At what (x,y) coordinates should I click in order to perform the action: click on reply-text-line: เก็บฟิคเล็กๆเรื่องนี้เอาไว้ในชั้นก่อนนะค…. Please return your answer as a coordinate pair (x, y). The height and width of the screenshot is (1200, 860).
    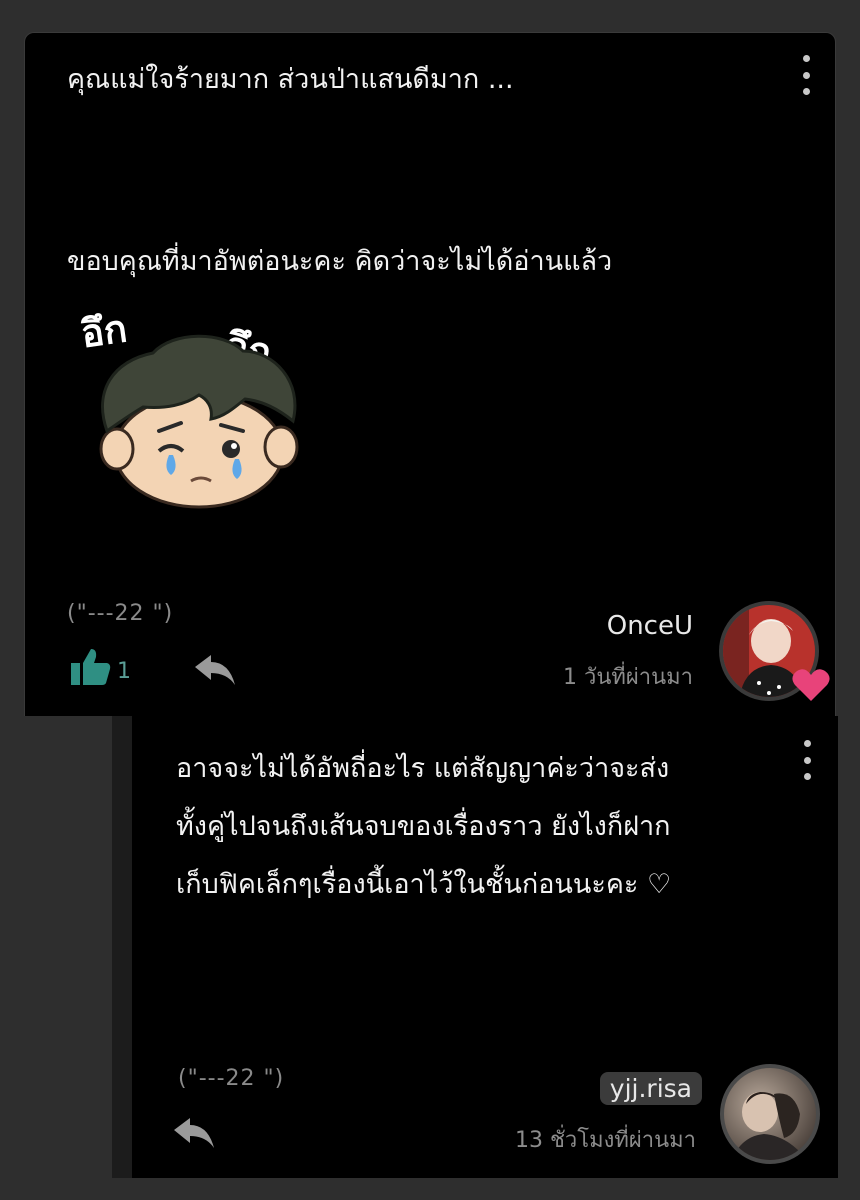
    Looking at the image, I should click on (424, 884).